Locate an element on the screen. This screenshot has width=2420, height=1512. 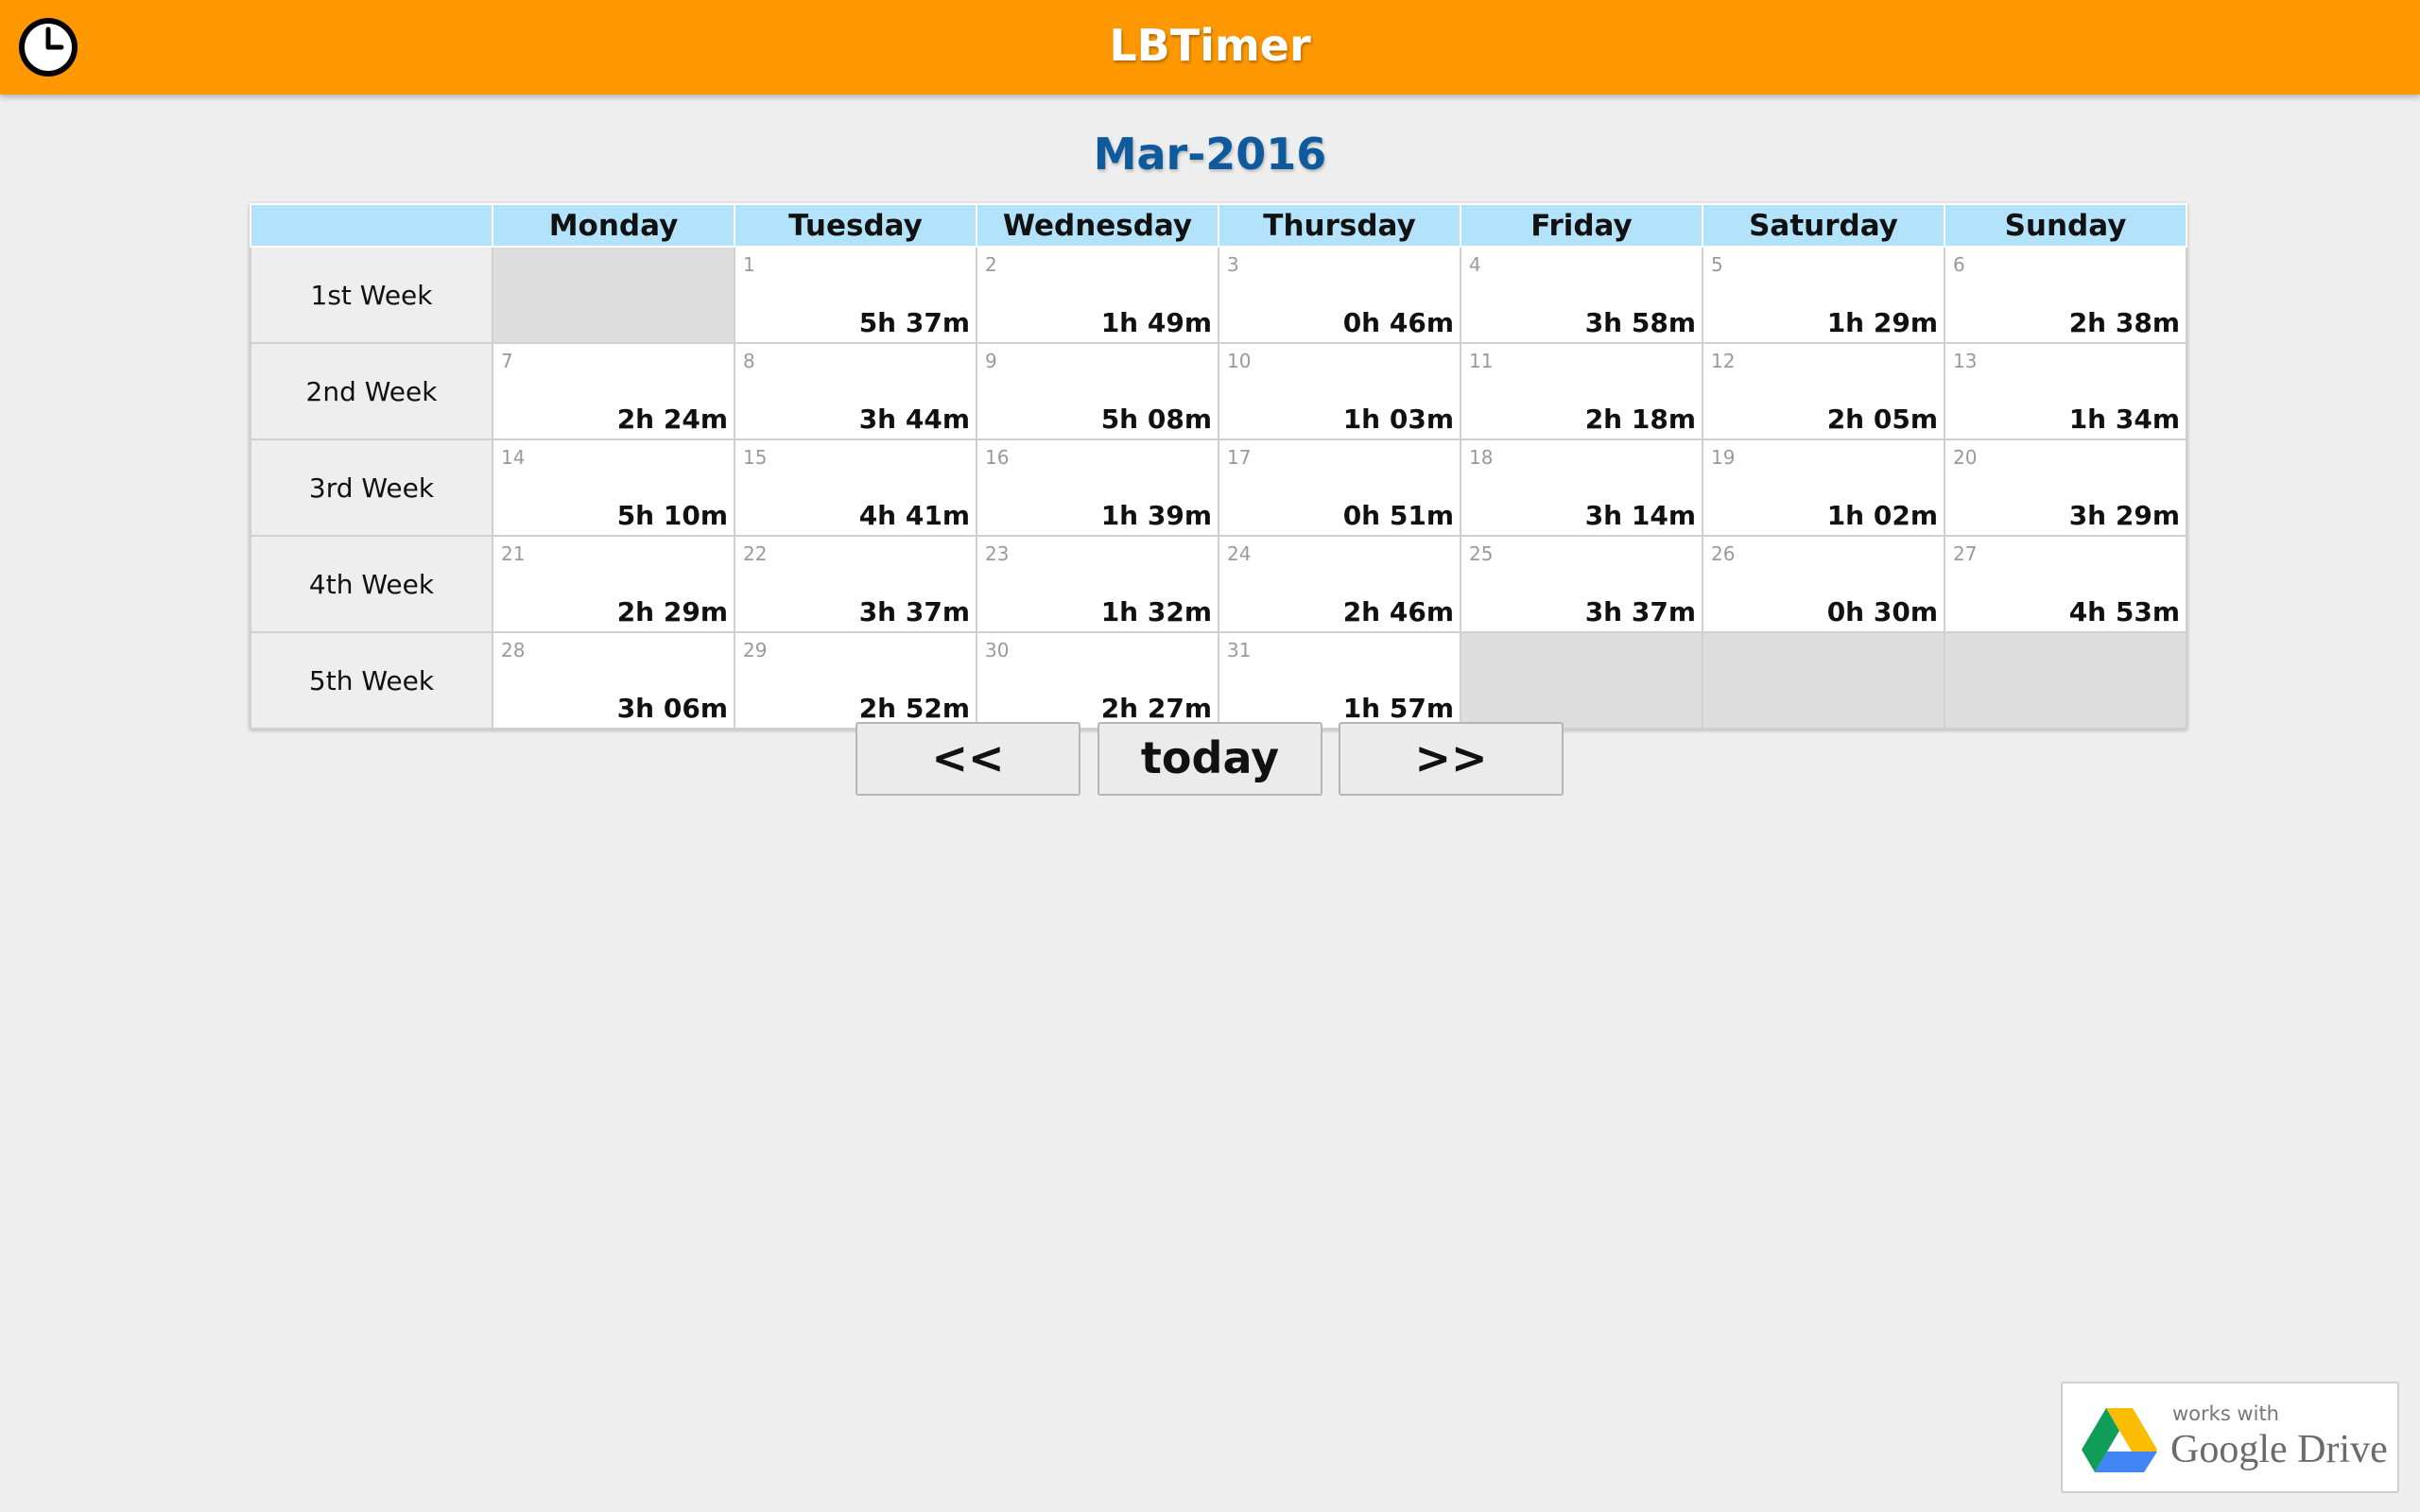
week-label: 3rd Week is located at coordinates (371, 487).